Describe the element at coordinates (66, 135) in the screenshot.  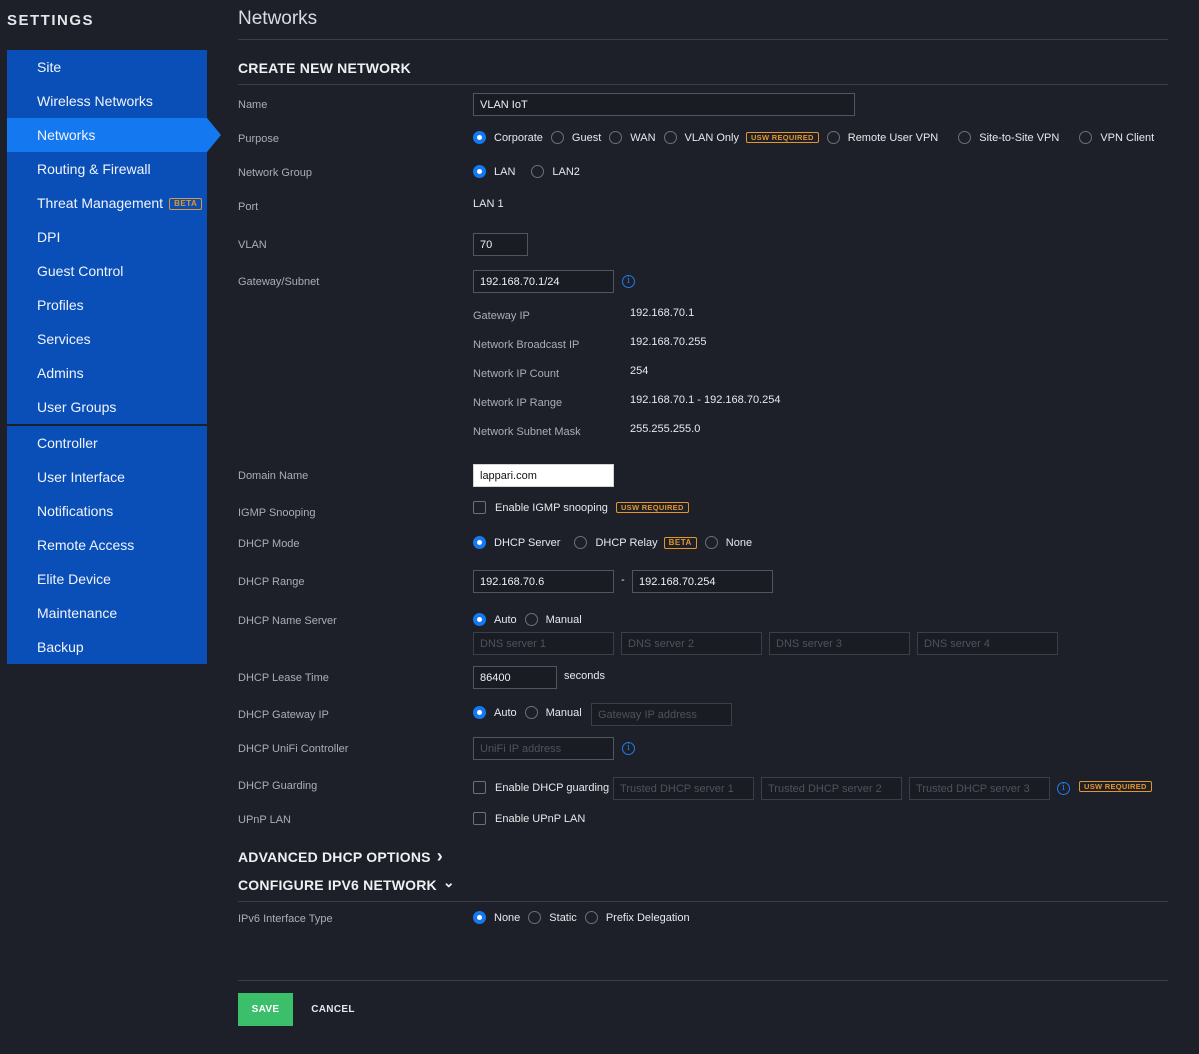
I see `sidebar-item-label: Networks` at that location.